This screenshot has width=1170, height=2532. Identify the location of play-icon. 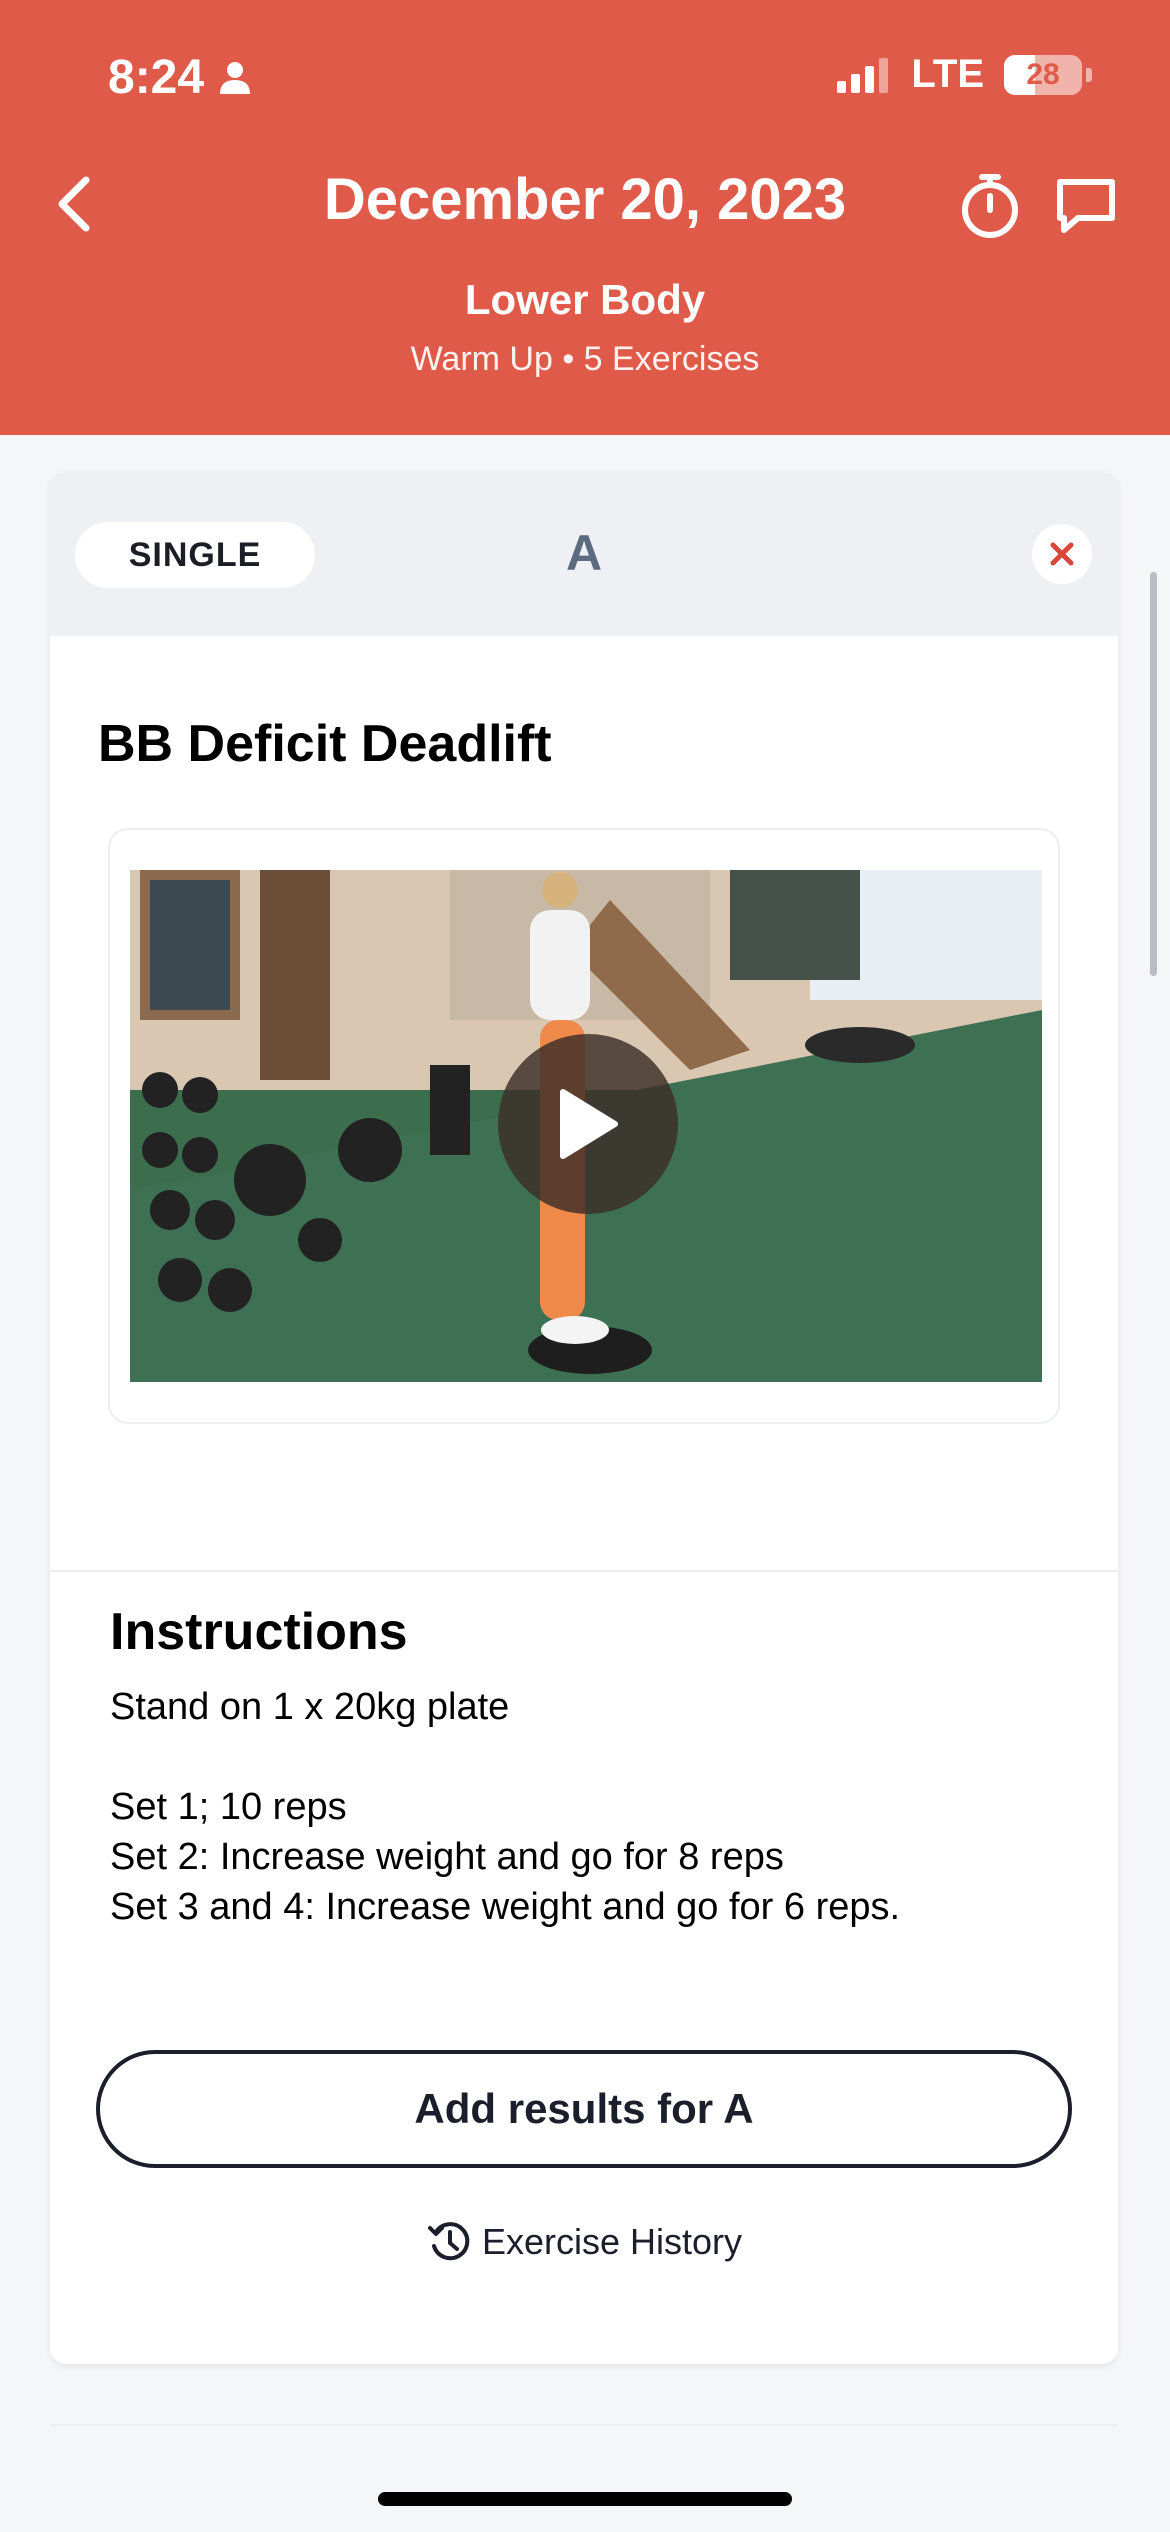
(589, 1124).